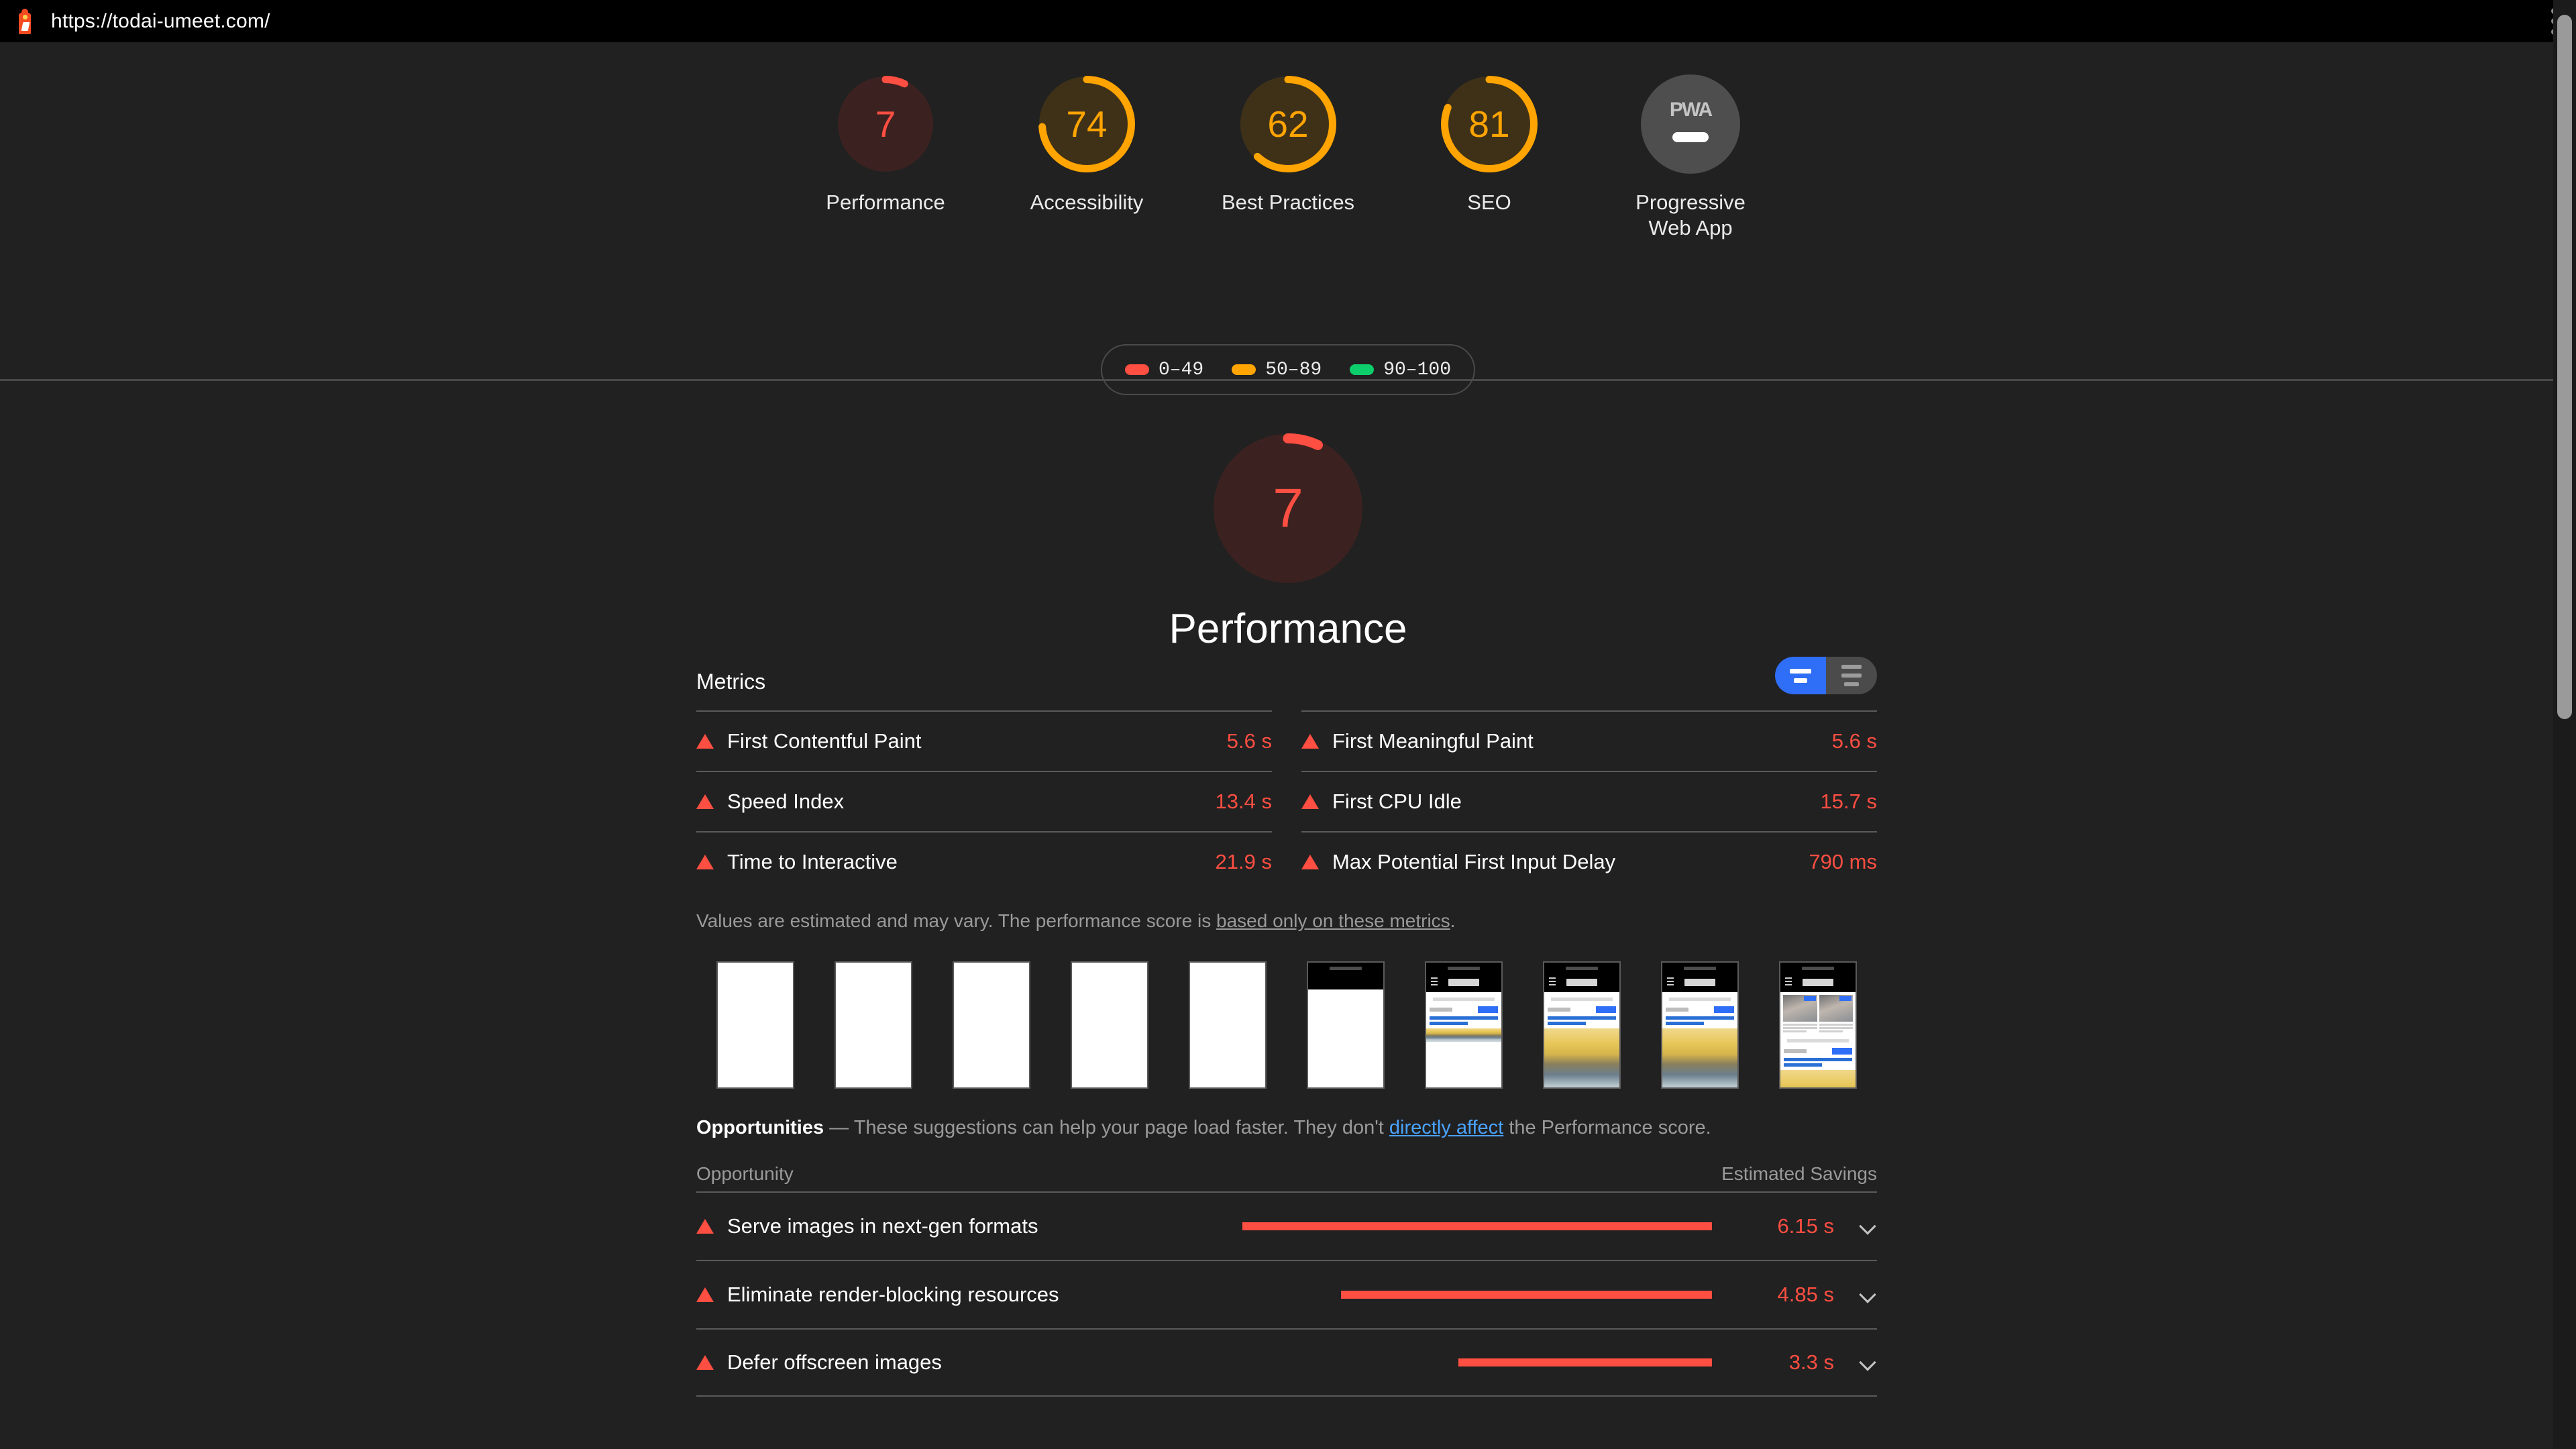 The image size is (2576, 1449). Describe the element at coordinates (2564, 367) in the screenshot. I see `page-scrollbar-thumb` at that location.